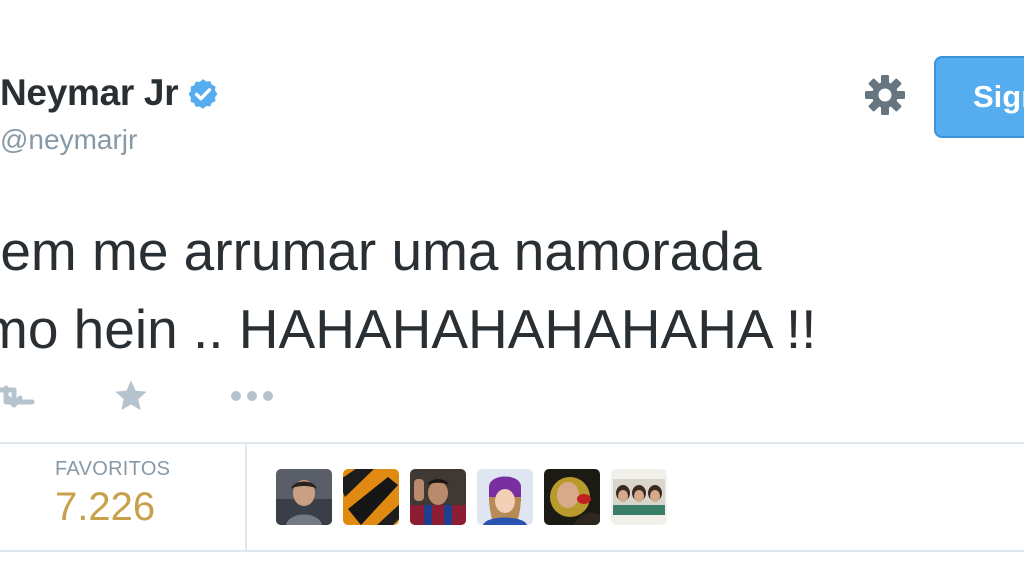  What do you see at coordinates (246, 497) in the screenshot?
I see `stats-separator` at bounding box center [246, 497].